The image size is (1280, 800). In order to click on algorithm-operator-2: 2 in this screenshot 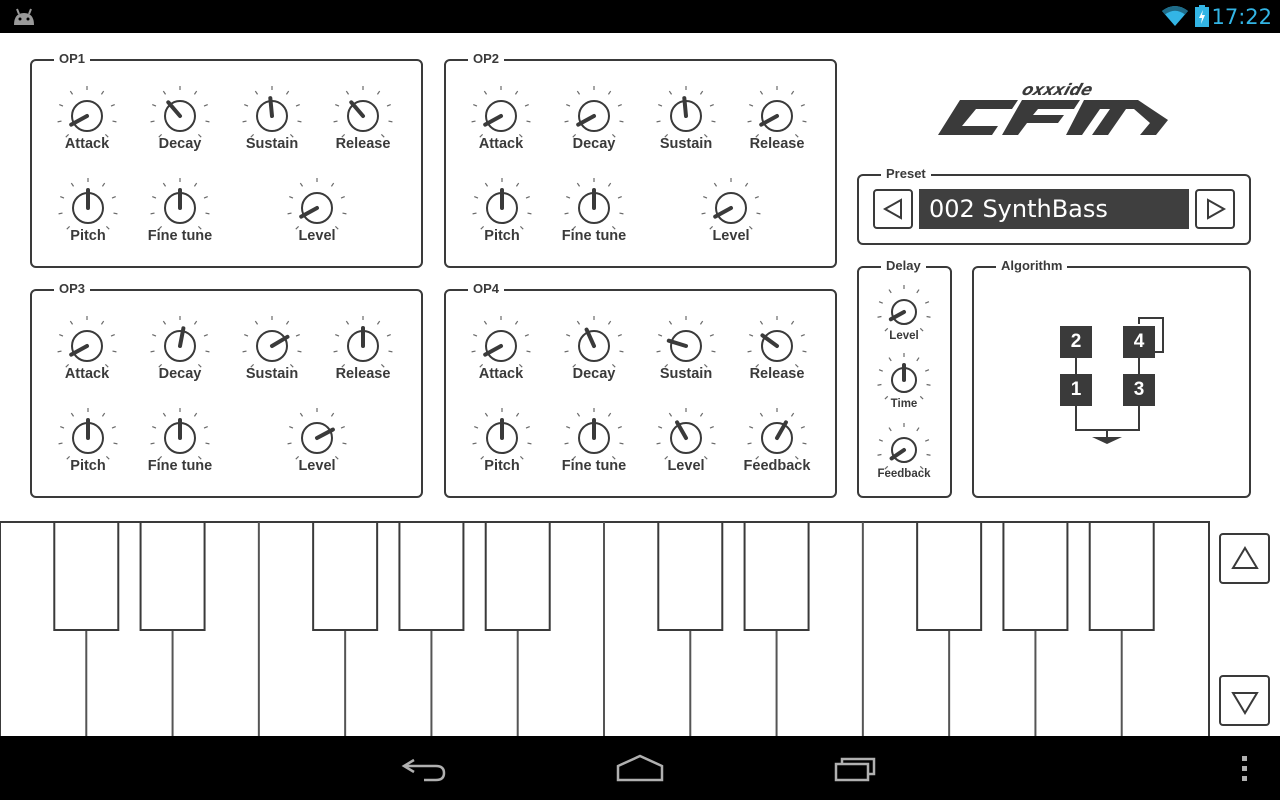, I will do `click(1076, 342)`.